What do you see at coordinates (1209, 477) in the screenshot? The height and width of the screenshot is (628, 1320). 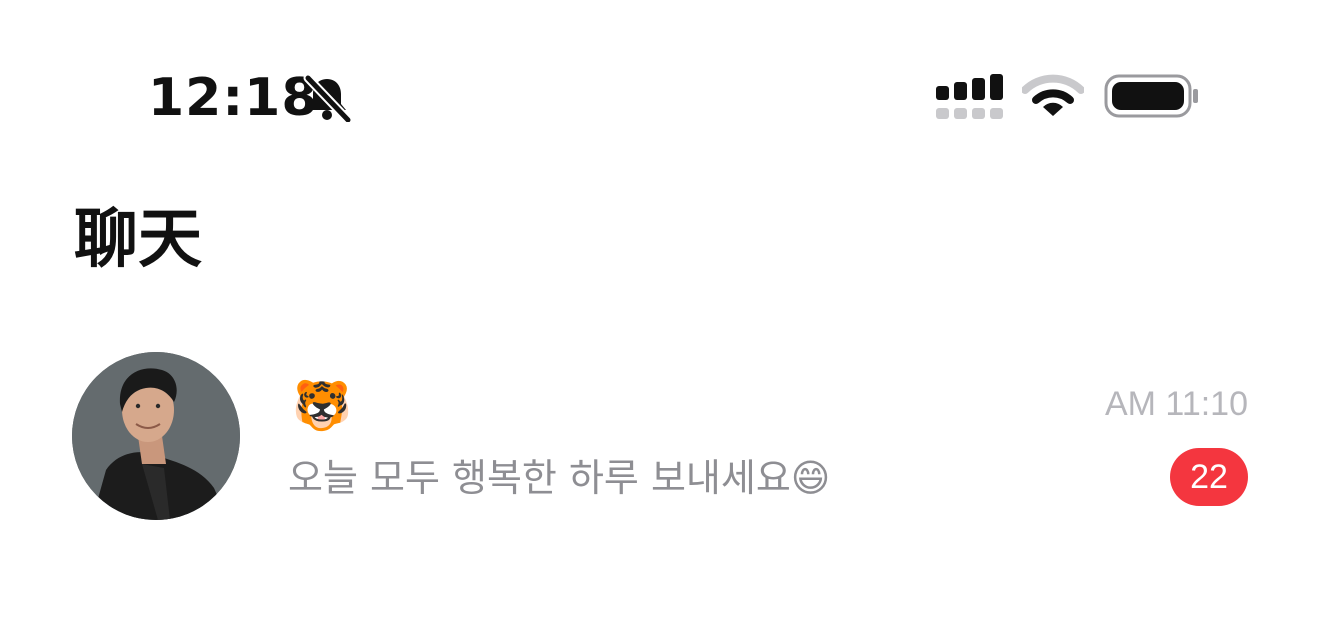 I see `unread-badge: 22` at bounding box center [1209, 477].